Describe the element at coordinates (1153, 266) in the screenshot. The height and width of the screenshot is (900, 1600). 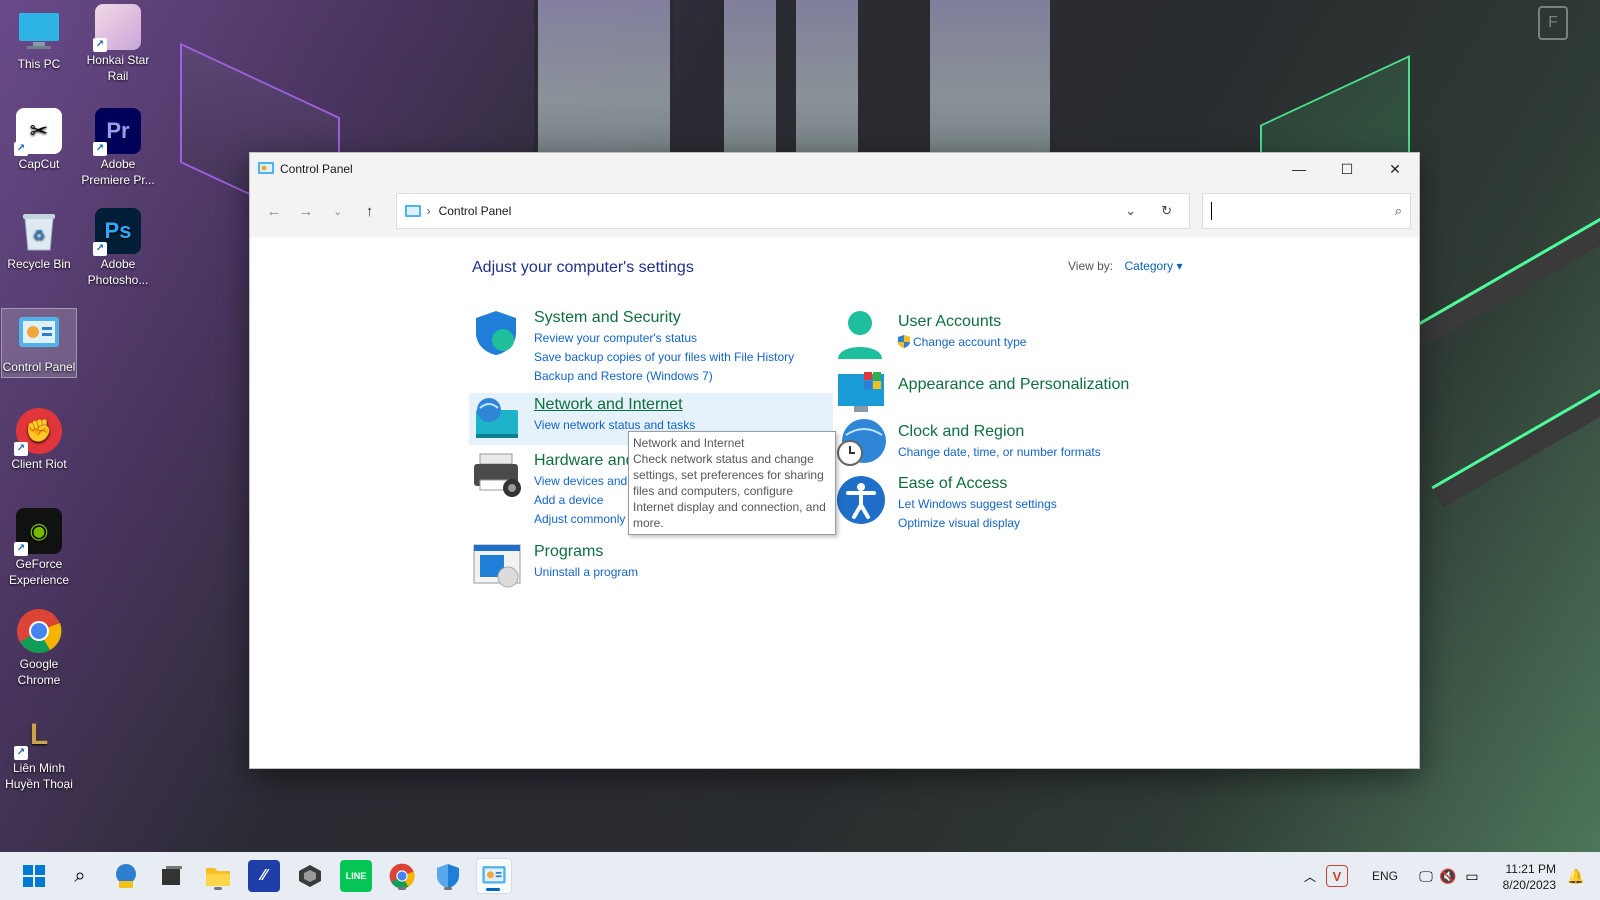
I see `view-by-dropdown: Category ▾` at that location.